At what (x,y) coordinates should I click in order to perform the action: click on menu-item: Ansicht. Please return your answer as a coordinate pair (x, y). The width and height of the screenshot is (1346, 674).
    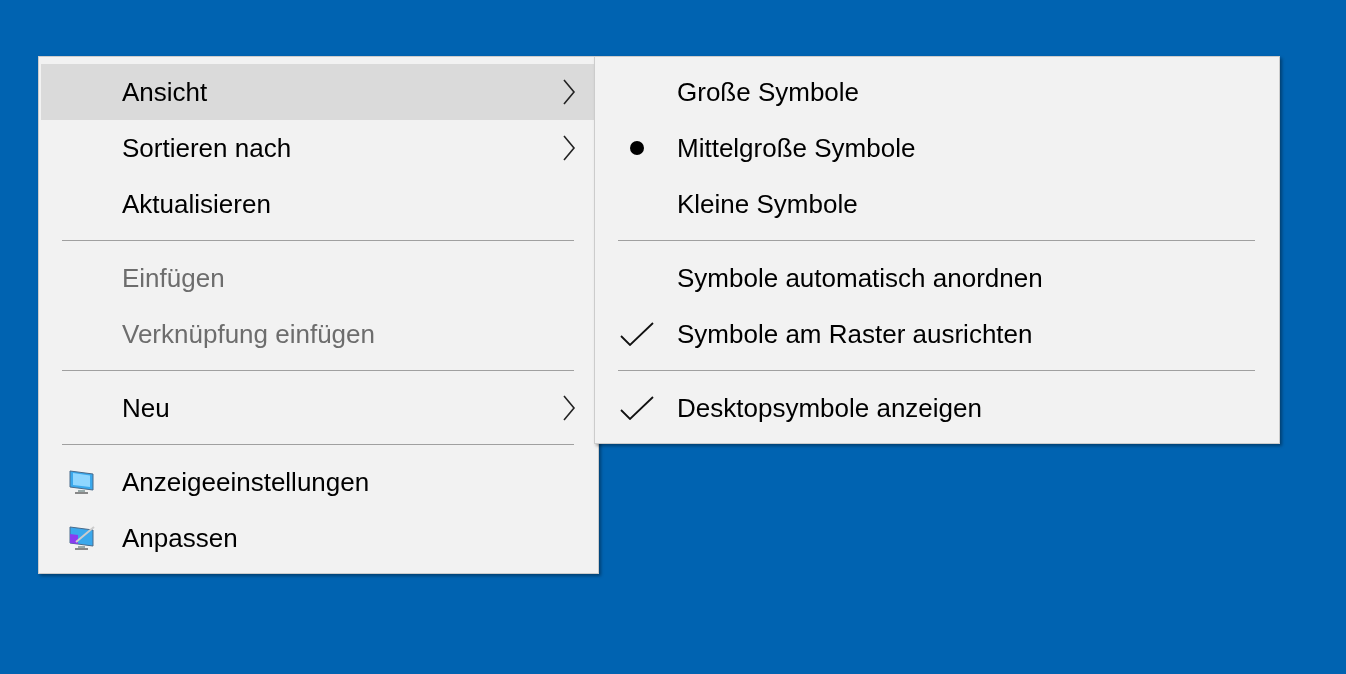
    Looking at the image, I should click on (318, 92).